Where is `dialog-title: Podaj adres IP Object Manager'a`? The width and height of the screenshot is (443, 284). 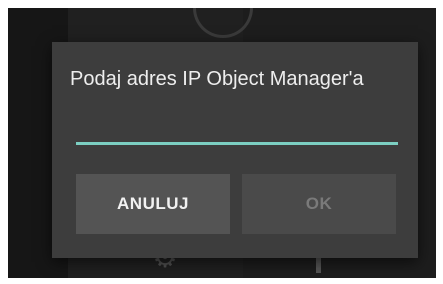 dialog-title: Podaj adres IP Object Manager'a is located at coordinates (217, 79).